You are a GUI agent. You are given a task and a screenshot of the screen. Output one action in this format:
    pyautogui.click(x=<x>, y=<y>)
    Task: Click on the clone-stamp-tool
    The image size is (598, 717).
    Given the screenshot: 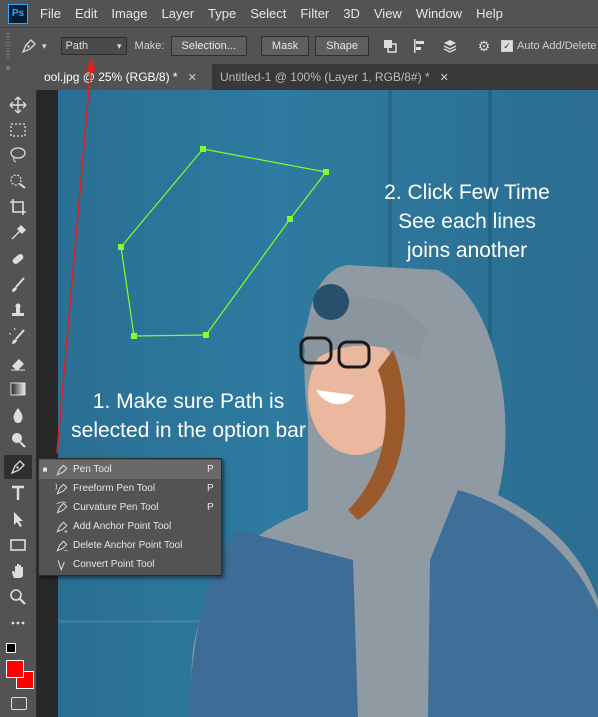 What is the action you would take?
    pyautogui.click(x=18, y=311)
    